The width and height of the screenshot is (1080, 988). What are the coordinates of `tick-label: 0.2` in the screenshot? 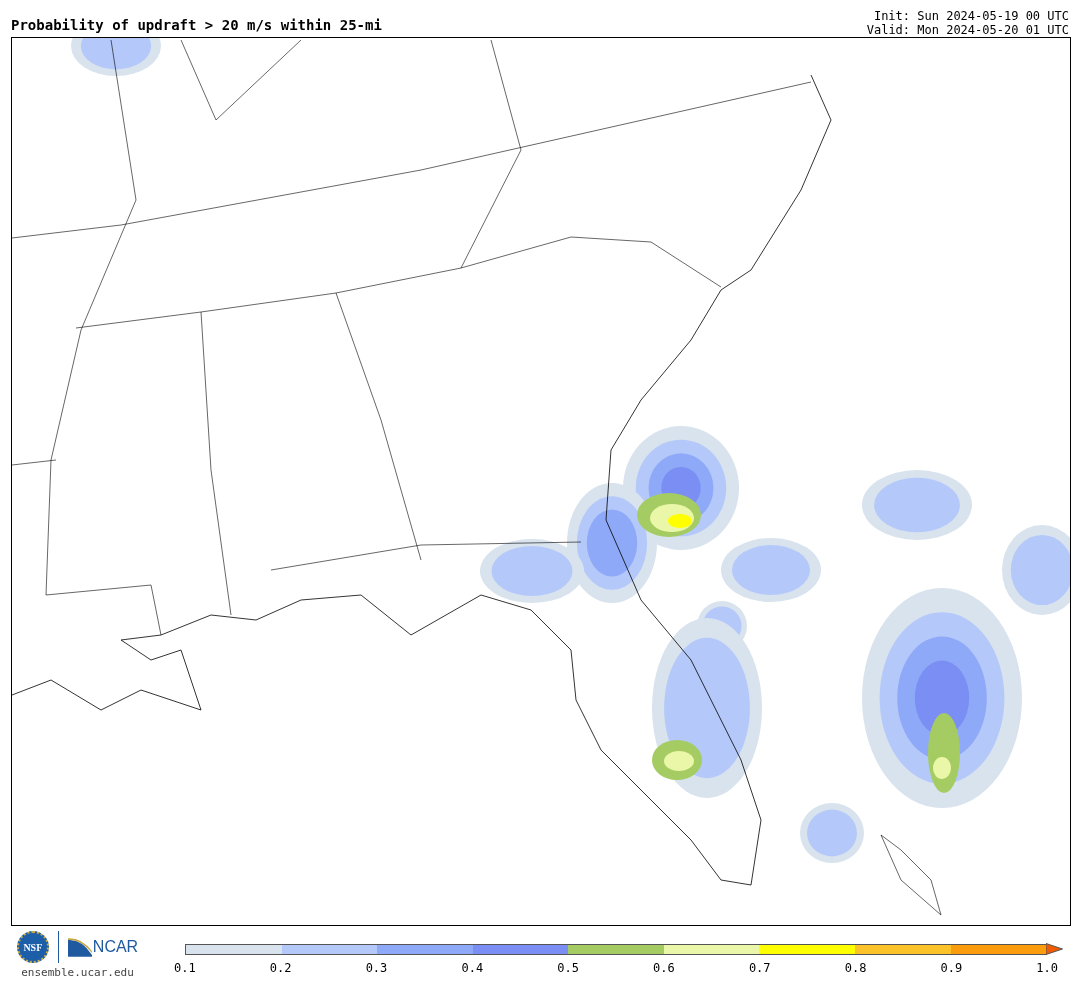 It's located at (280, 968).